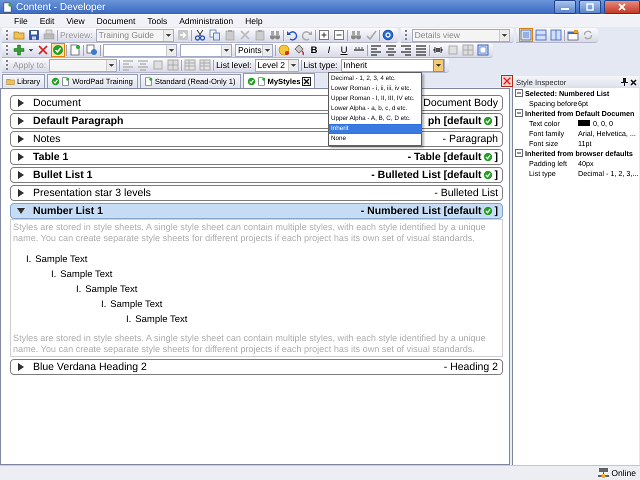  What do you see at coordinates (421, 50) in the screenshot?
I see `justify-icon` at bounding box center [421, 50].